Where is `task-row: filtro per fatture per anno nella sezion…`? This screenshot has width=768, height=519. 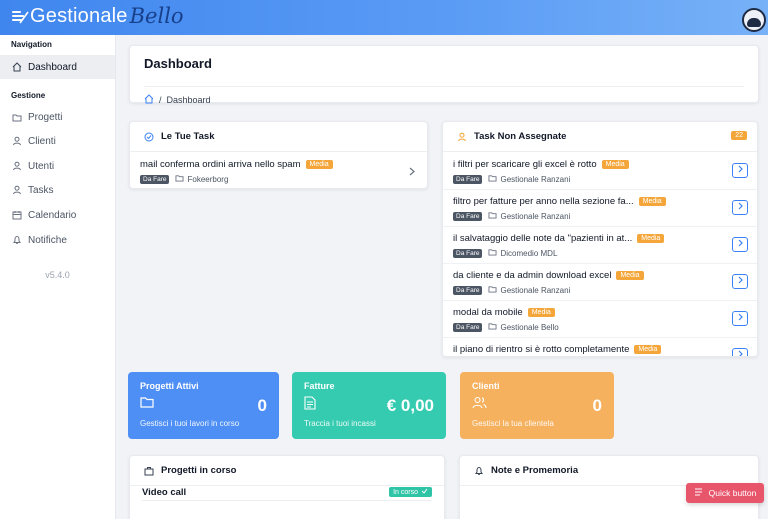 task-row: filtro per fatture per anno nella sezion… is located at coordinates (600, 208).